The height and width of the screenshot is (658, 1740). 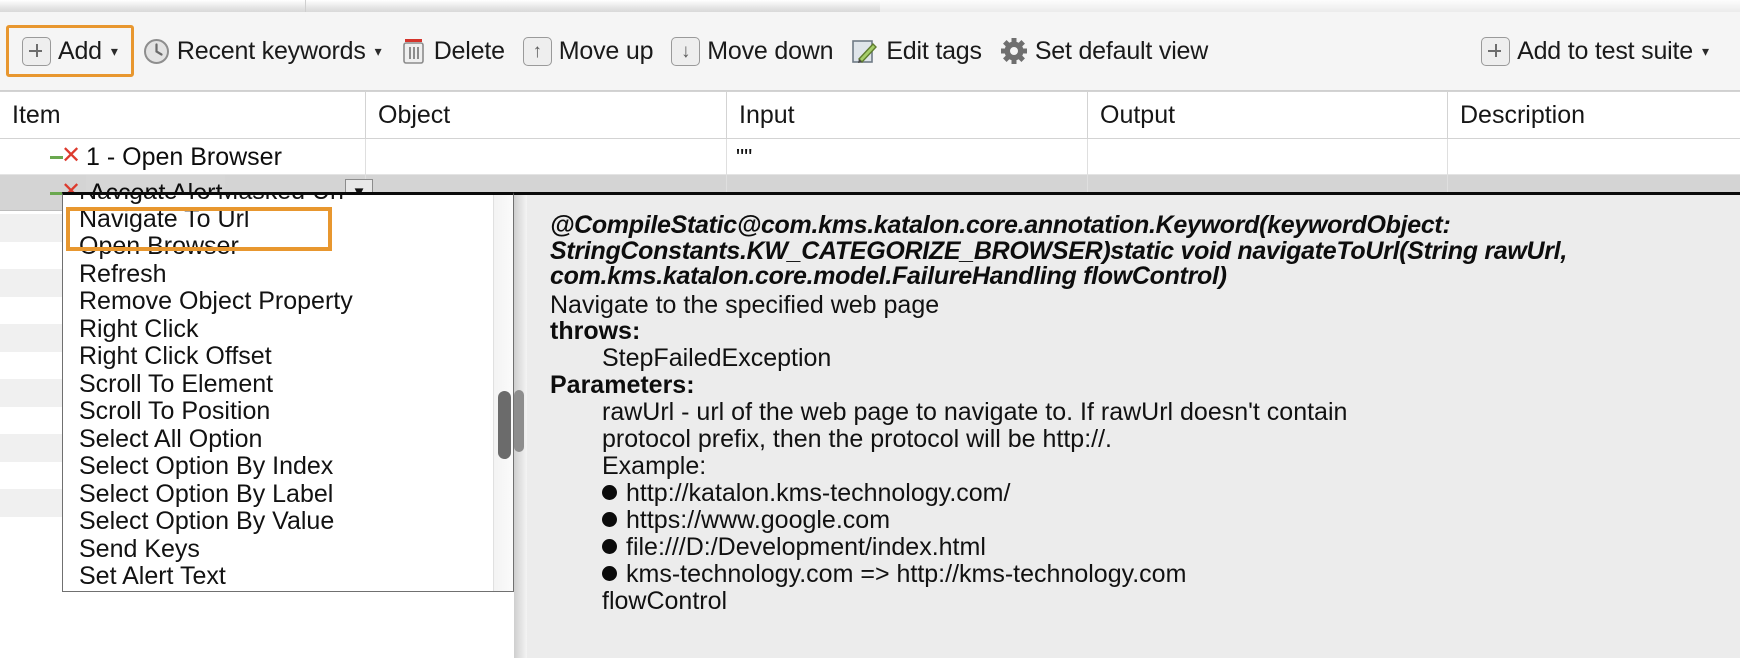 What do you see at coordinates (278, 301) in the screenshot?
I see `dropdown-item-remove-object-property: Remove Object Property` at bounding box center [278, 301].